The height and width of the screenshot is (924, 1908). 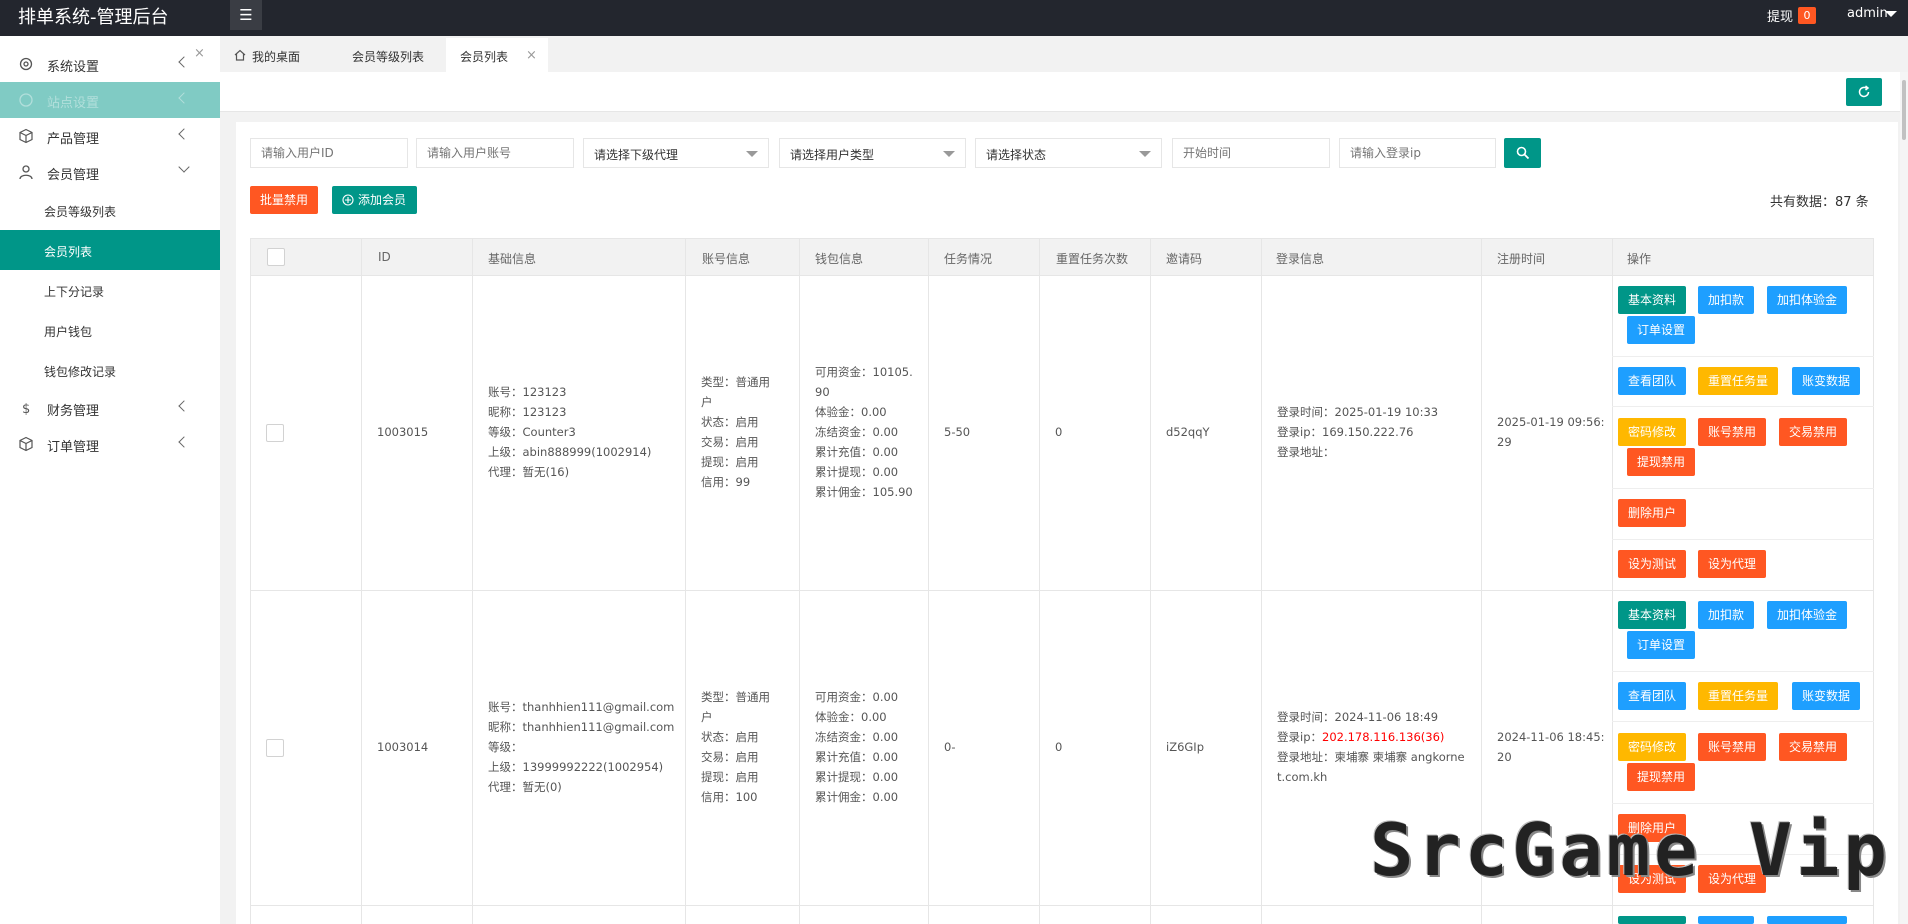 I want to click on refresh-icon, so click(x=1864, y=91).